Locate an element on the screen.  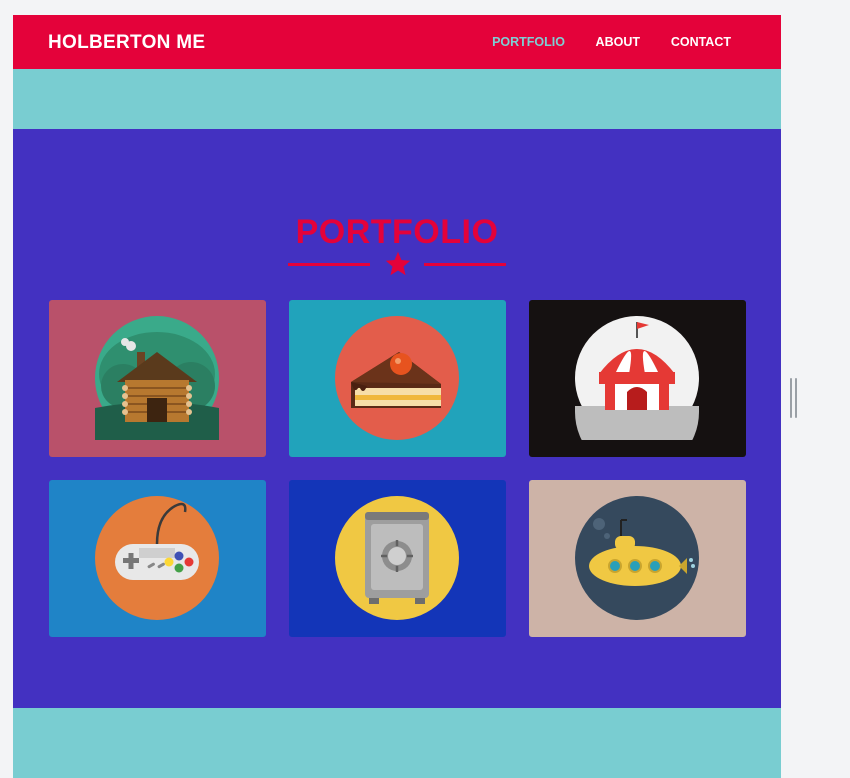
portfolio-card-circus is located at coordinates (637, 378).